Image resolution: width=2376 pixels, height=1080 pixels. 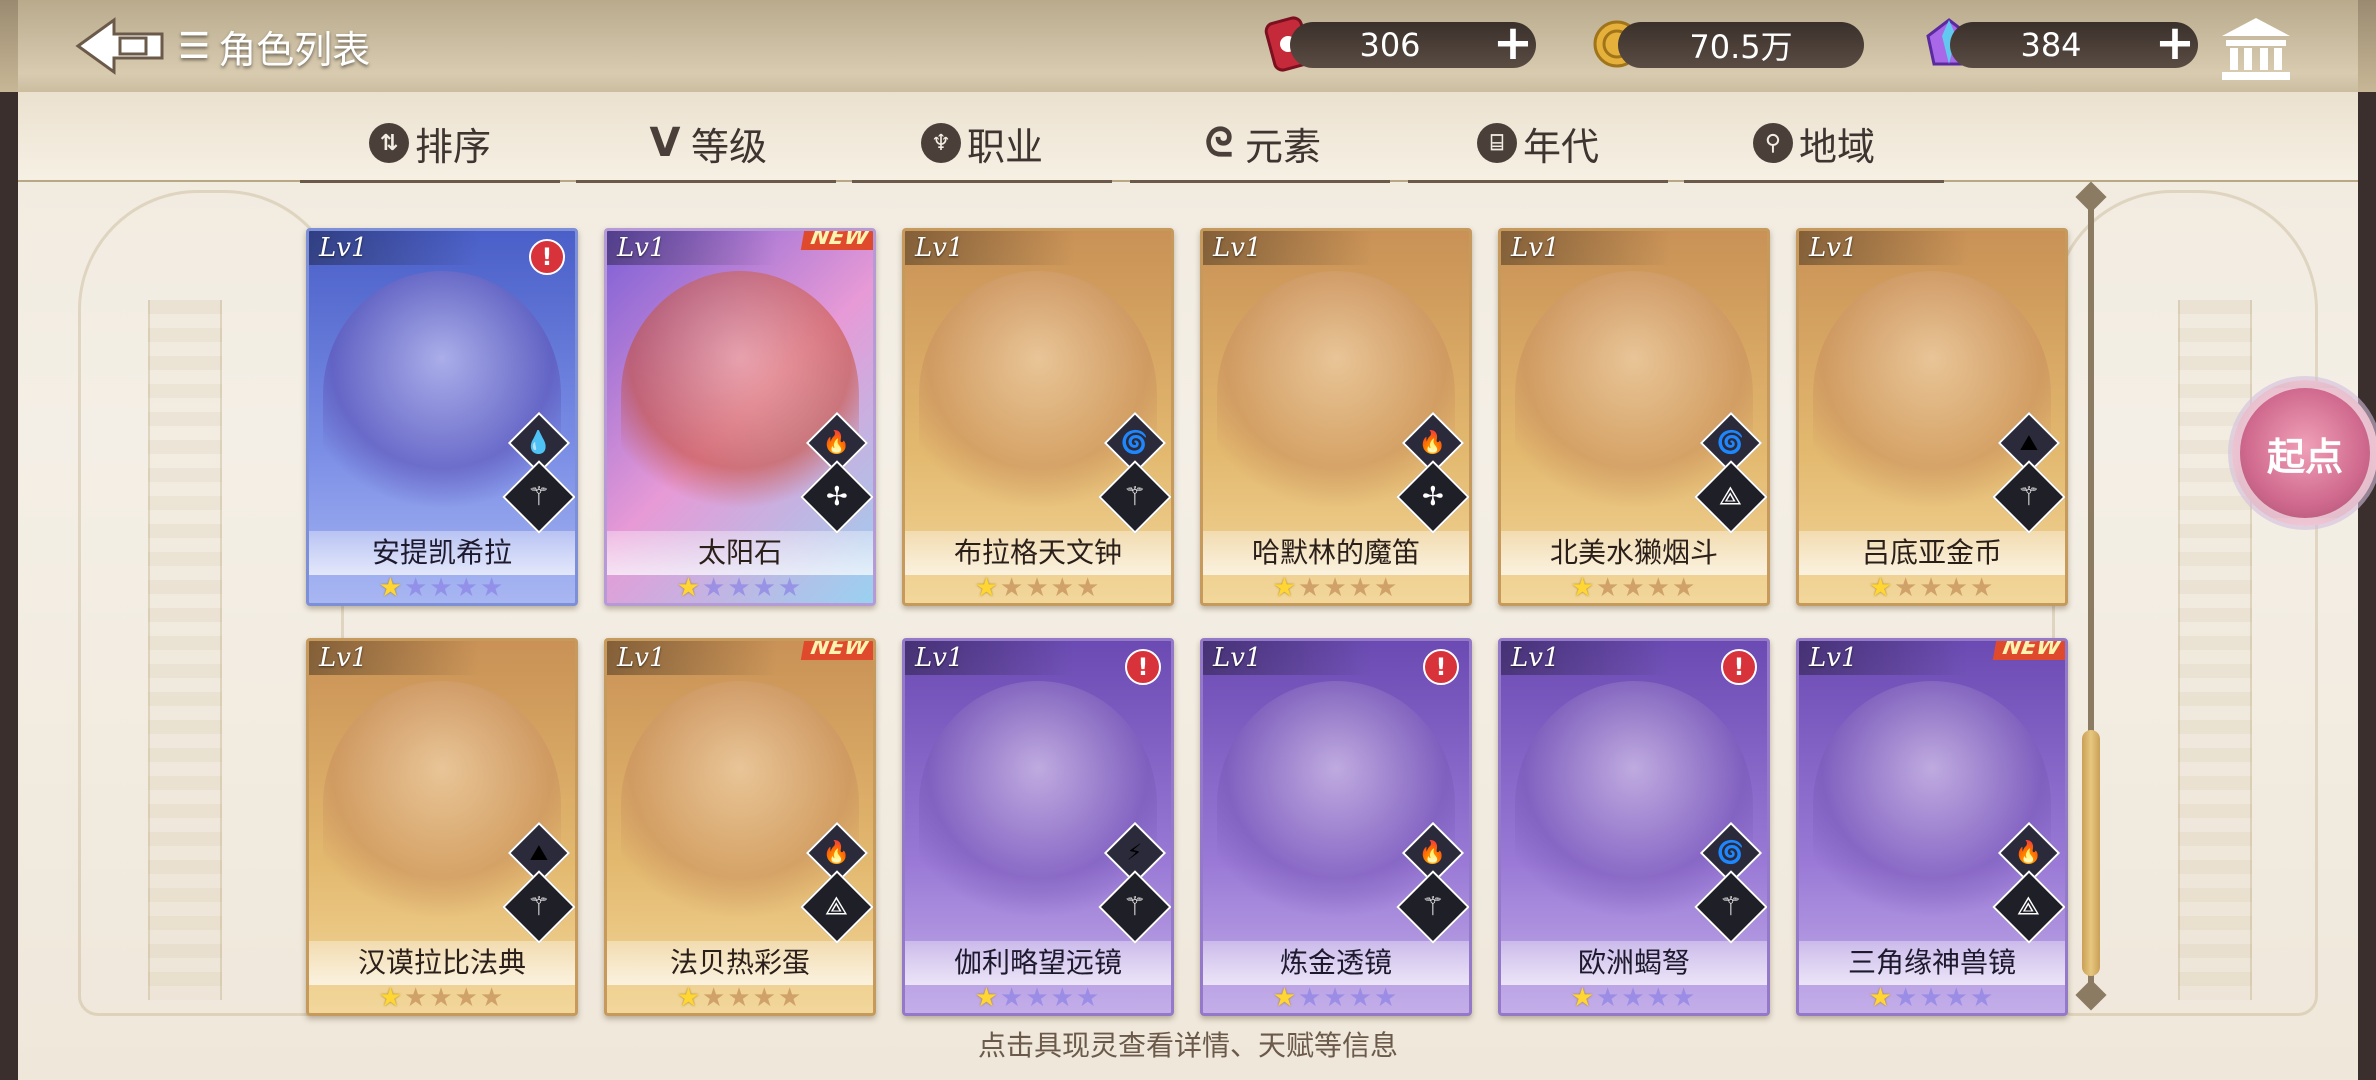 I want to click on character-card: Lv1! 🔥 ⚚ 炼金透镜 ★★★★★, so click(x=1336, y=827).